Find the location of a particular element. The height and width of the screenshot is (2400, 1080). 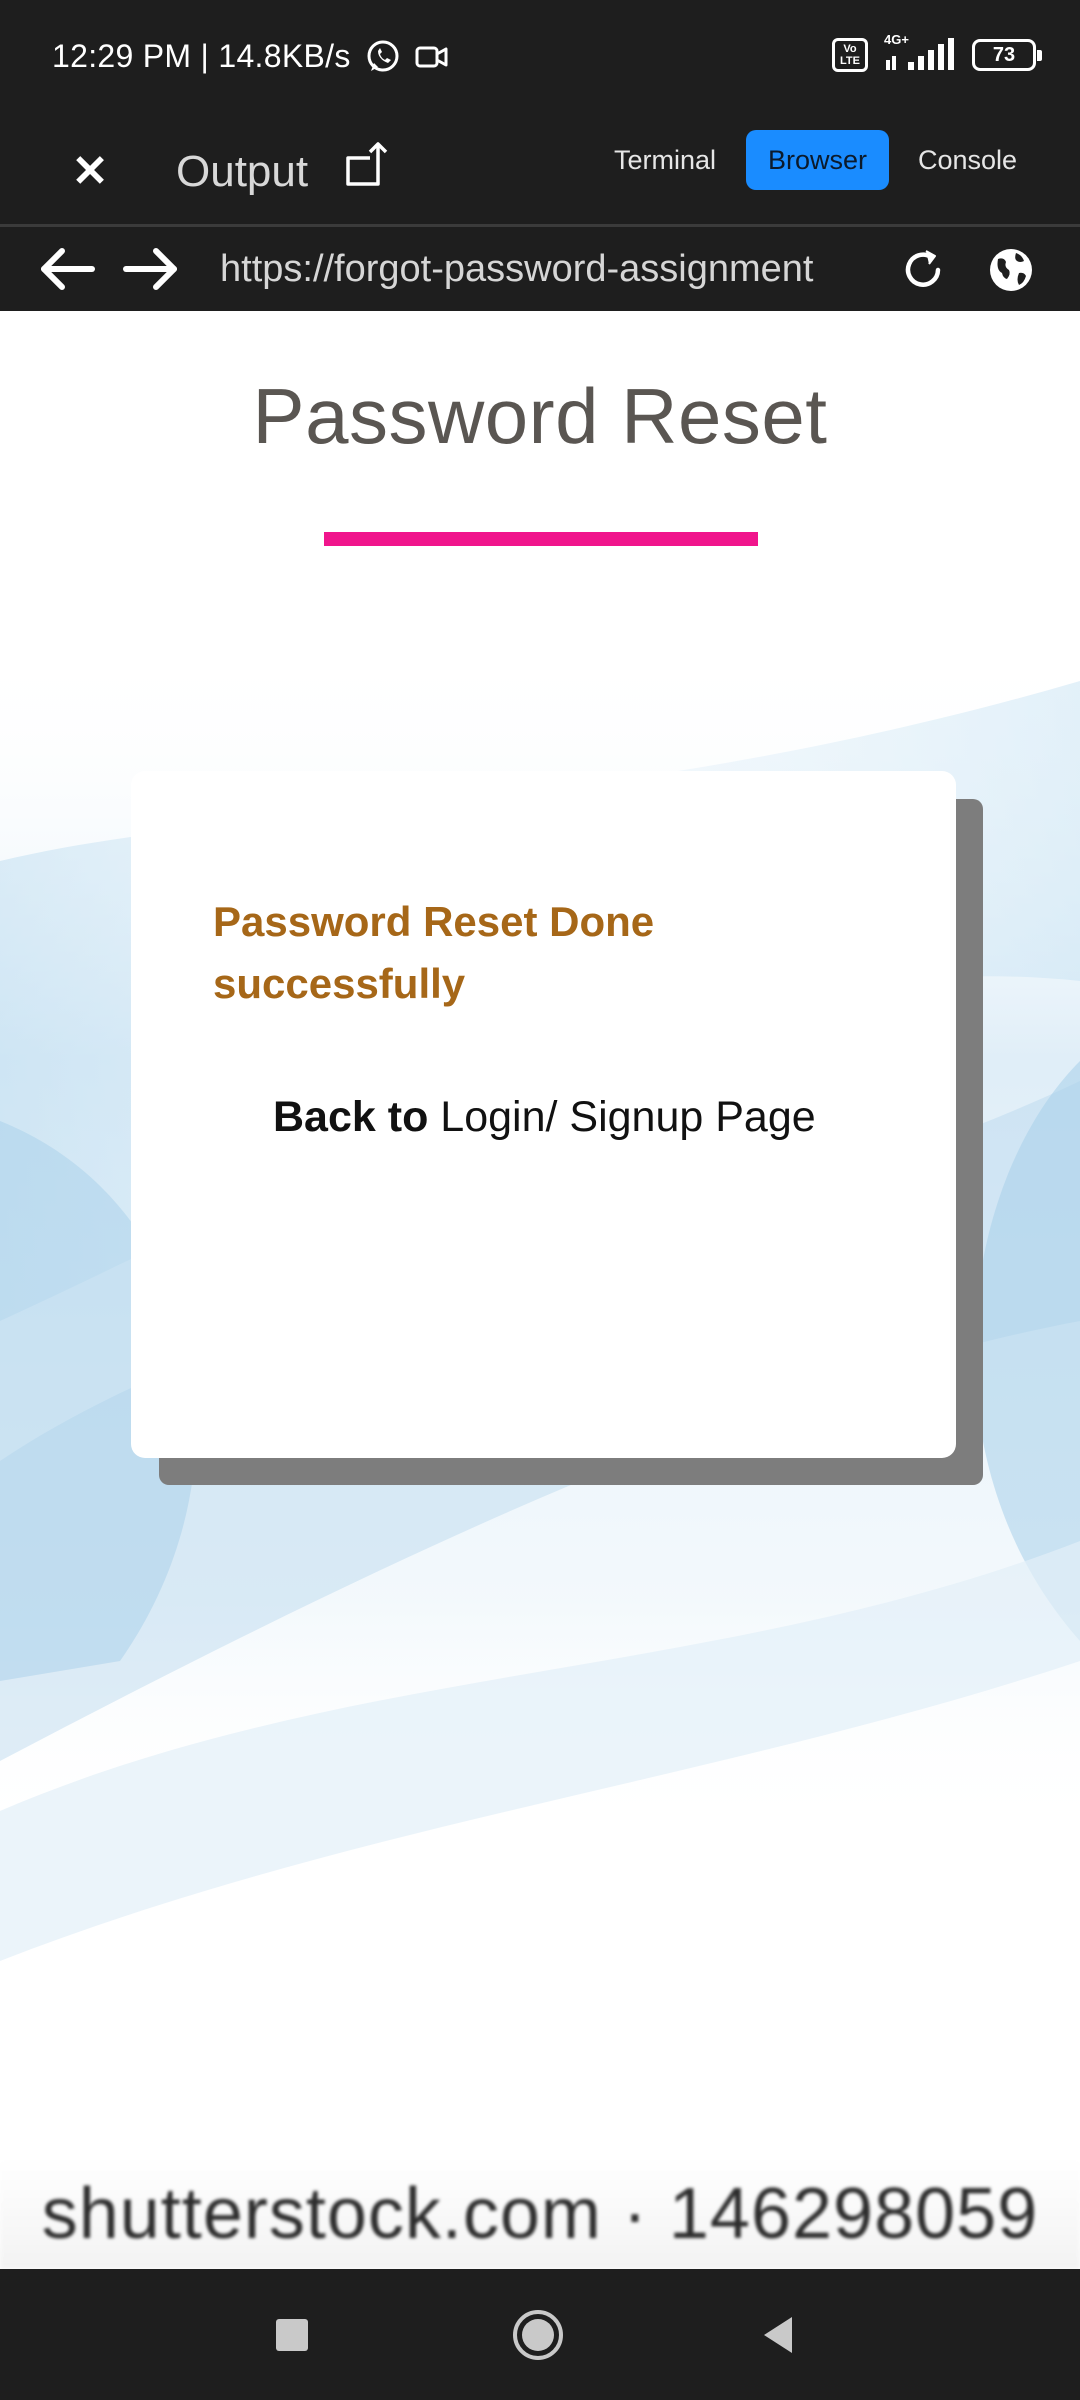

forward-arrow-icon is located at coordinates (152, 269).